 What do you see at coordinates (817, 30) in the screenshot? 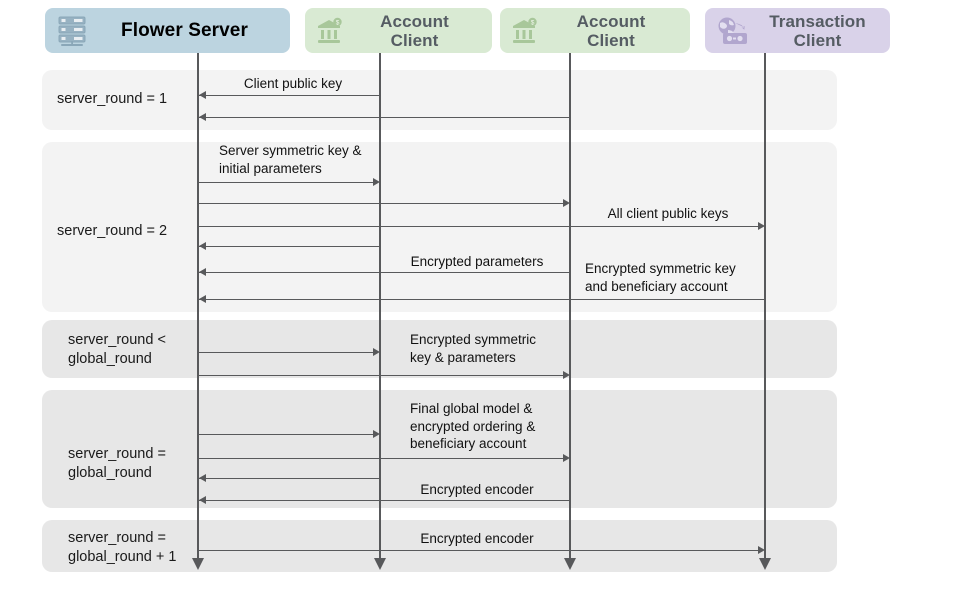
I see `actor-transaction-client-label: Transaction Client` at bounding box center [817, 30].